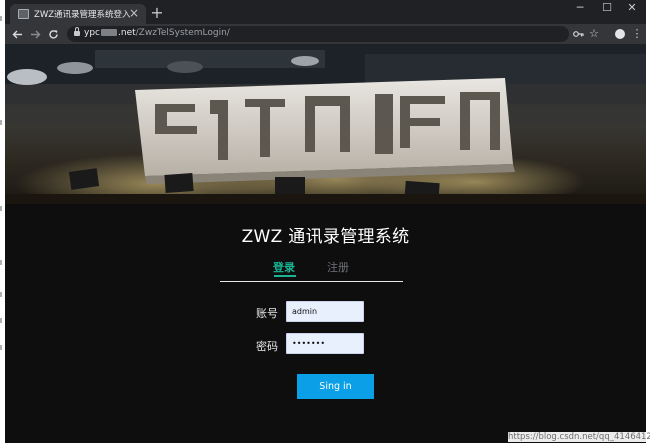 The image size is (650, 448). I want to click on browser-toolbar: ypc .net/ZwzTelSystemLogin/ ☆ ⋮, so click(325, 34).